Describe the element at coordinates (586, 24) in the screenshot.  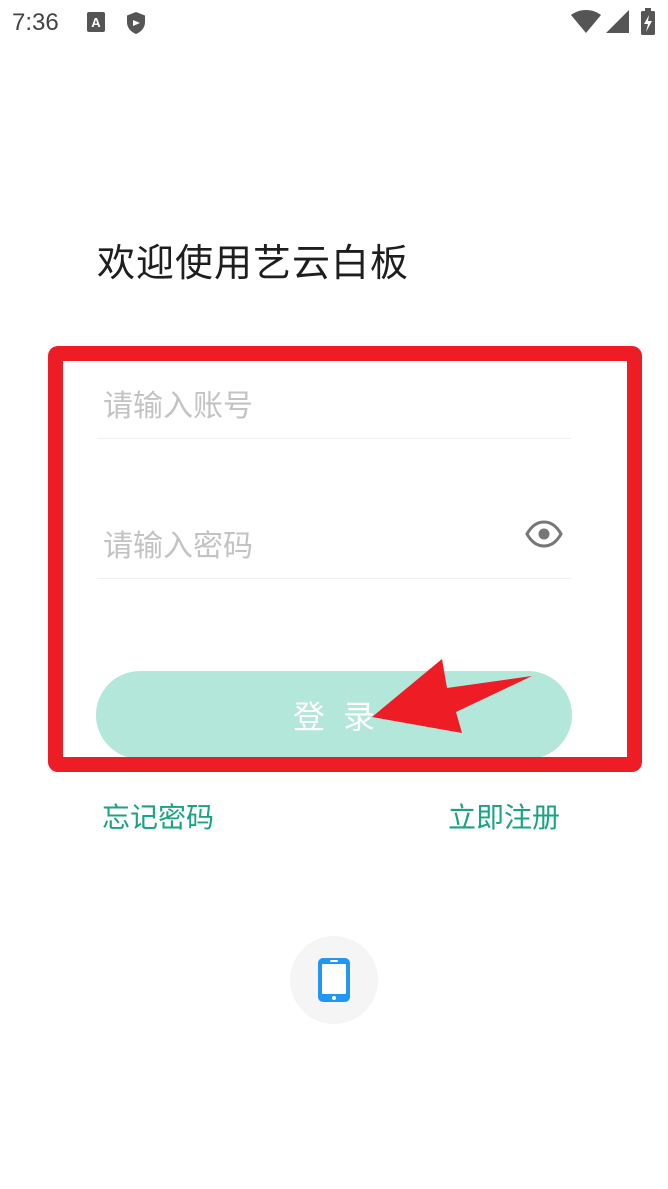
I see `wifi-icon` at that location.